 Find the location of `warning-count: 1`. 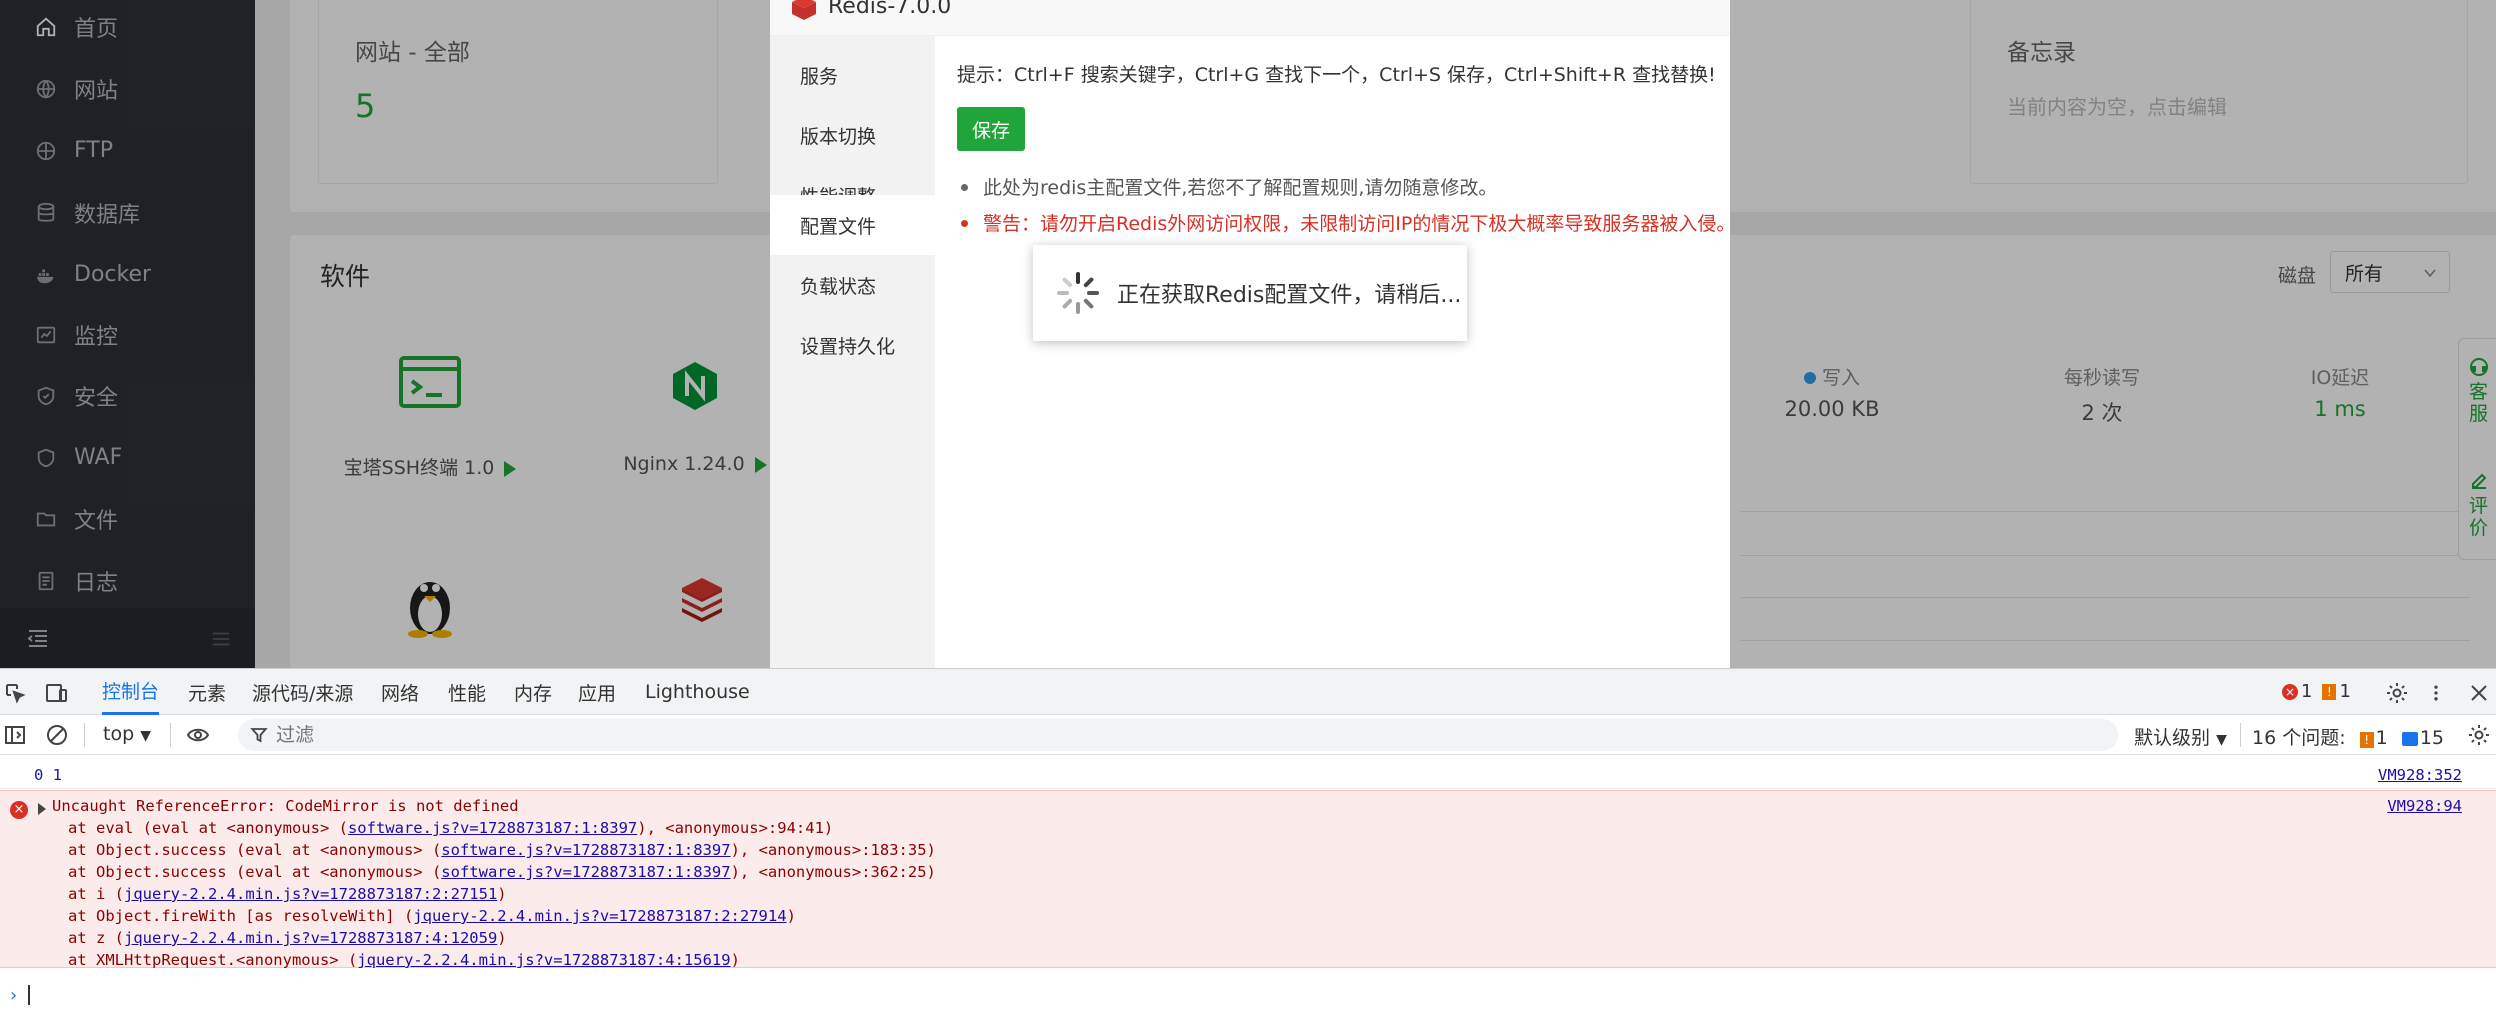

warning-count: 1 is located at coordinates (2345, 691).